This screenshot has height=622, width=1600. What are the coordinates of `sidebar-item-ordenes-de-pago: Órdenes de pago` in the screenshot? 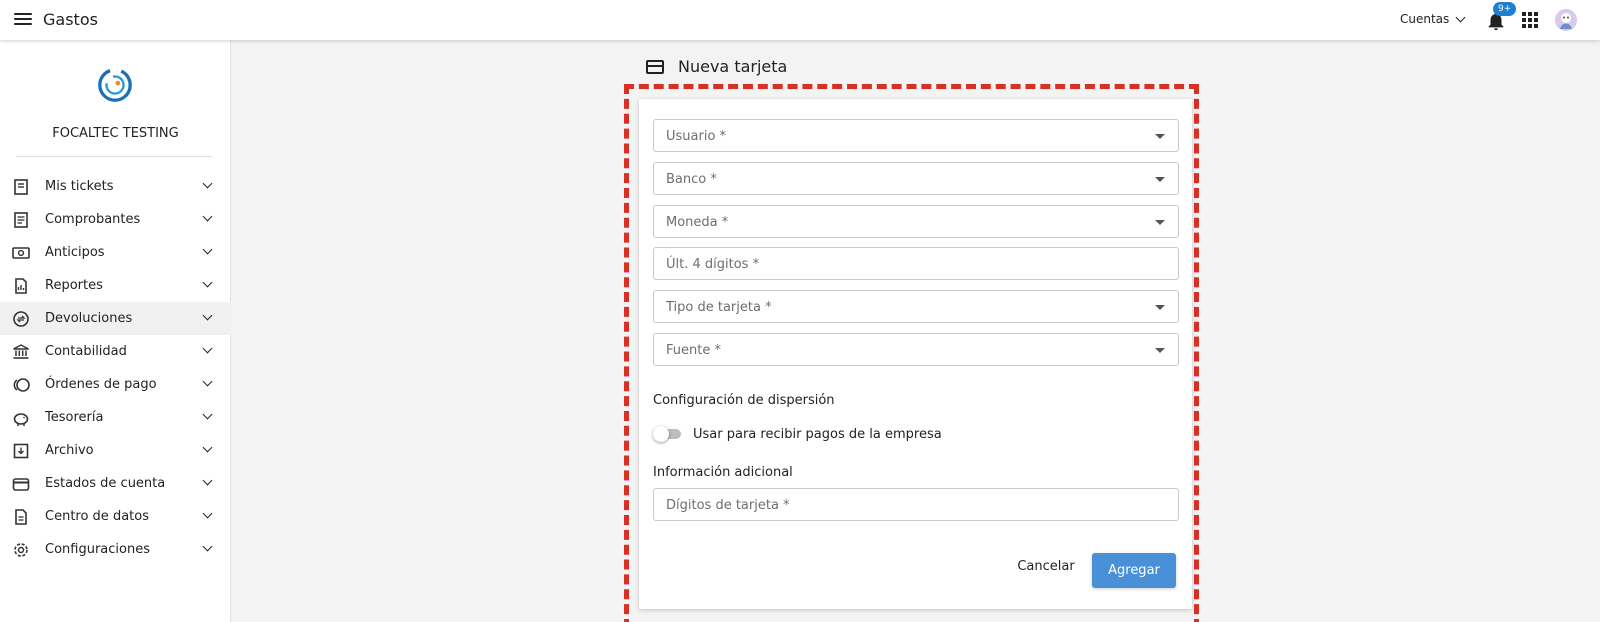 It's located at (115, 384).